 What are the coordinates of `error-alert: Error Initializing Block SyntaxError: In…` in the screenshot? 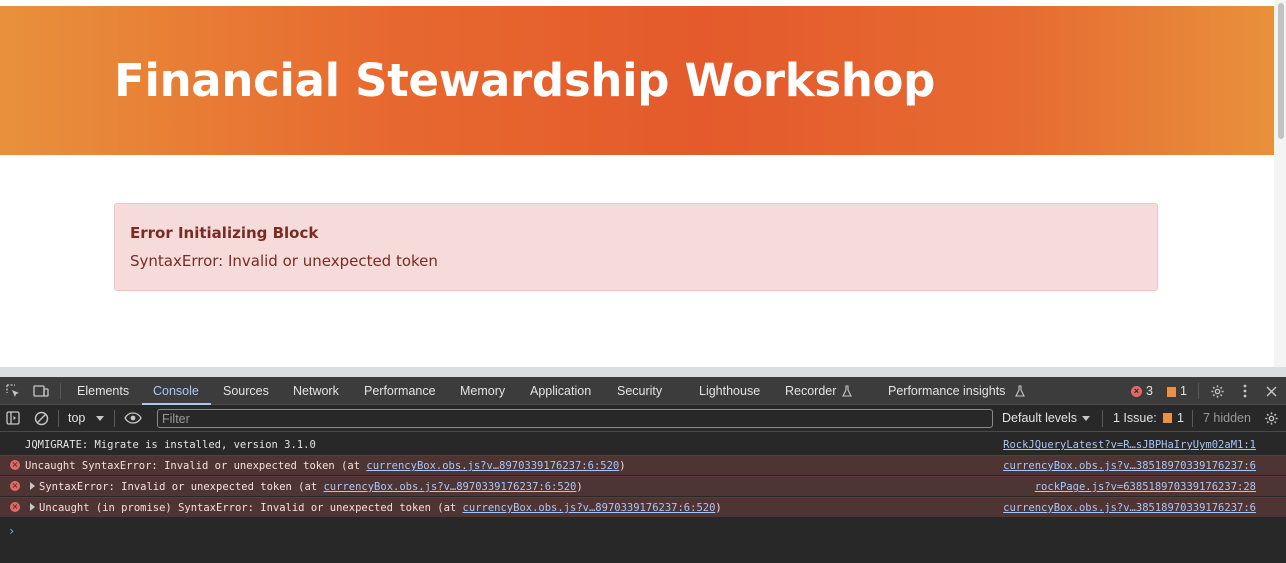 It's located at (636, 247).